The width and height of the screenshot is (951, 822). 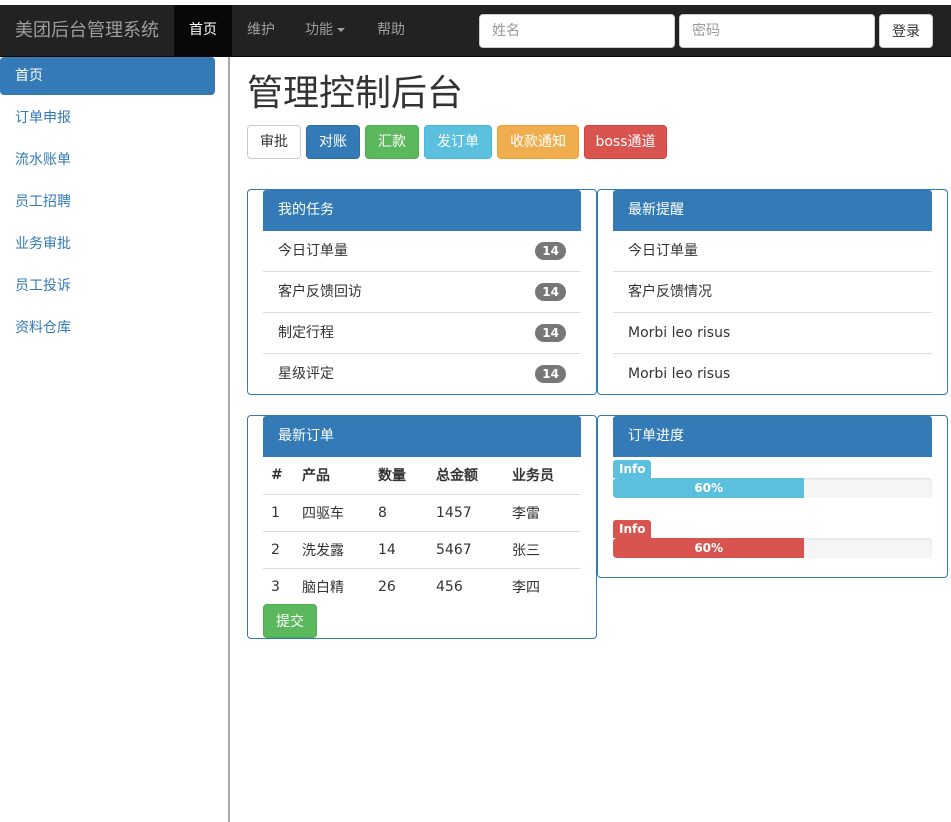 What do you see at coordinates (261, 30) in the screenshot?
I see `nav-item-maintenance: 维护` at bounding box center [261, 30].